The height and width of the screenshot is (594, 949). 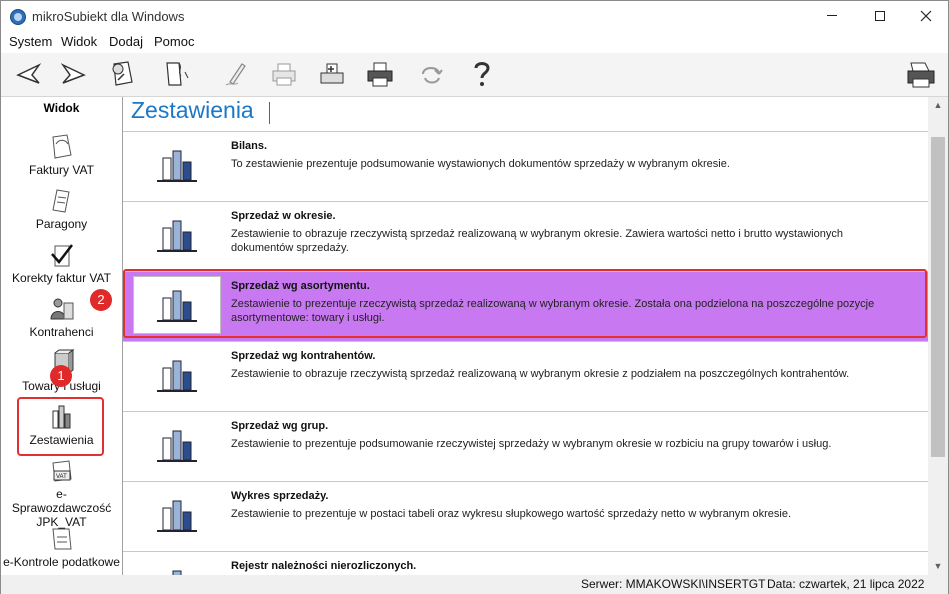 I want to click on report-title: Rejestr należności nierozliczonych., so click(x=324, y=566).